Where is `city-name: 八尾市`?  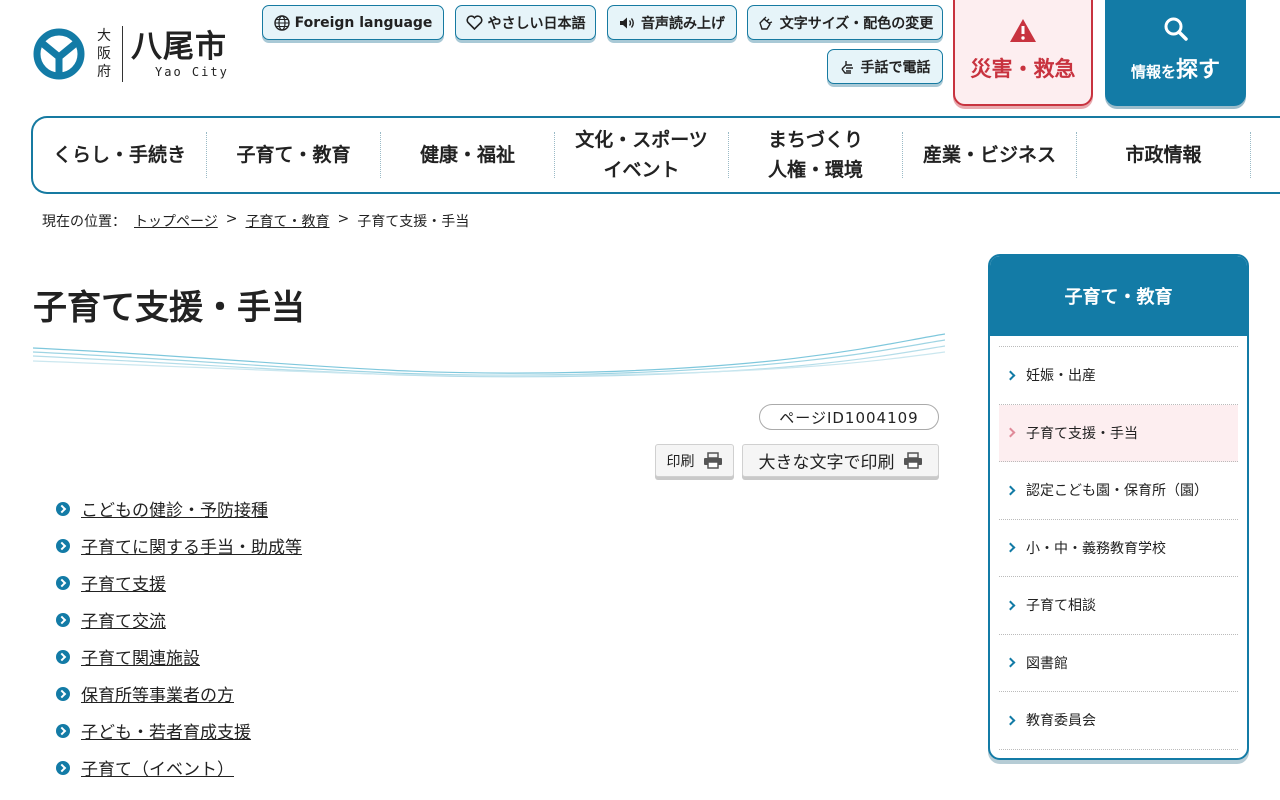
city-name: 八尾市 is located at coordinates (179, 47).